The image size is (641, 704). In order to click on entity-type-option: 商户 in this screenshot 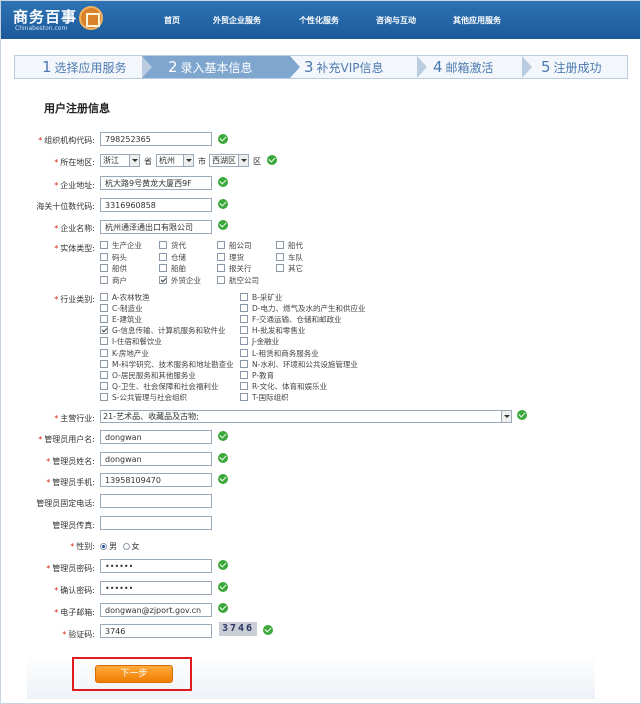, I will do `click(113, 280)`.